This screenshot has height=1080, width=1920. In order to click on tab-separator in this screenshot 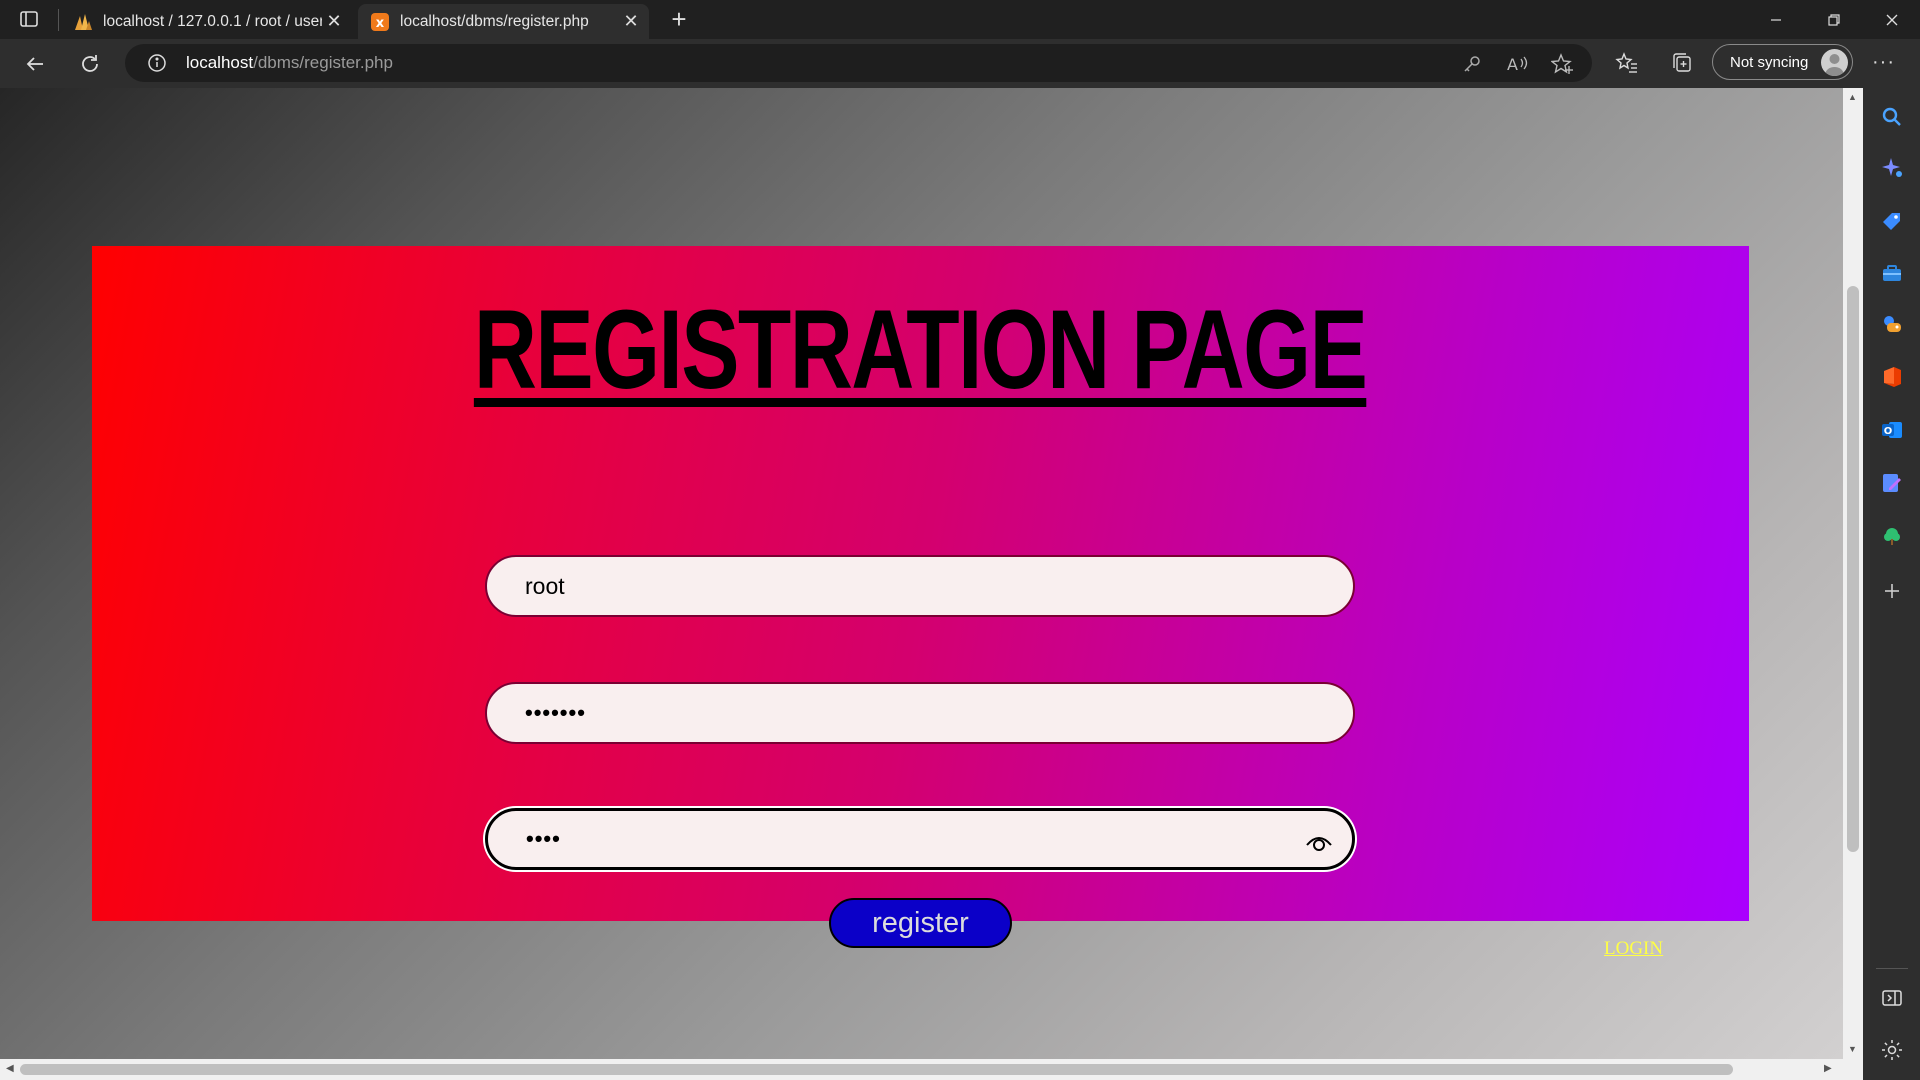, I will do `click(58, 20)`.